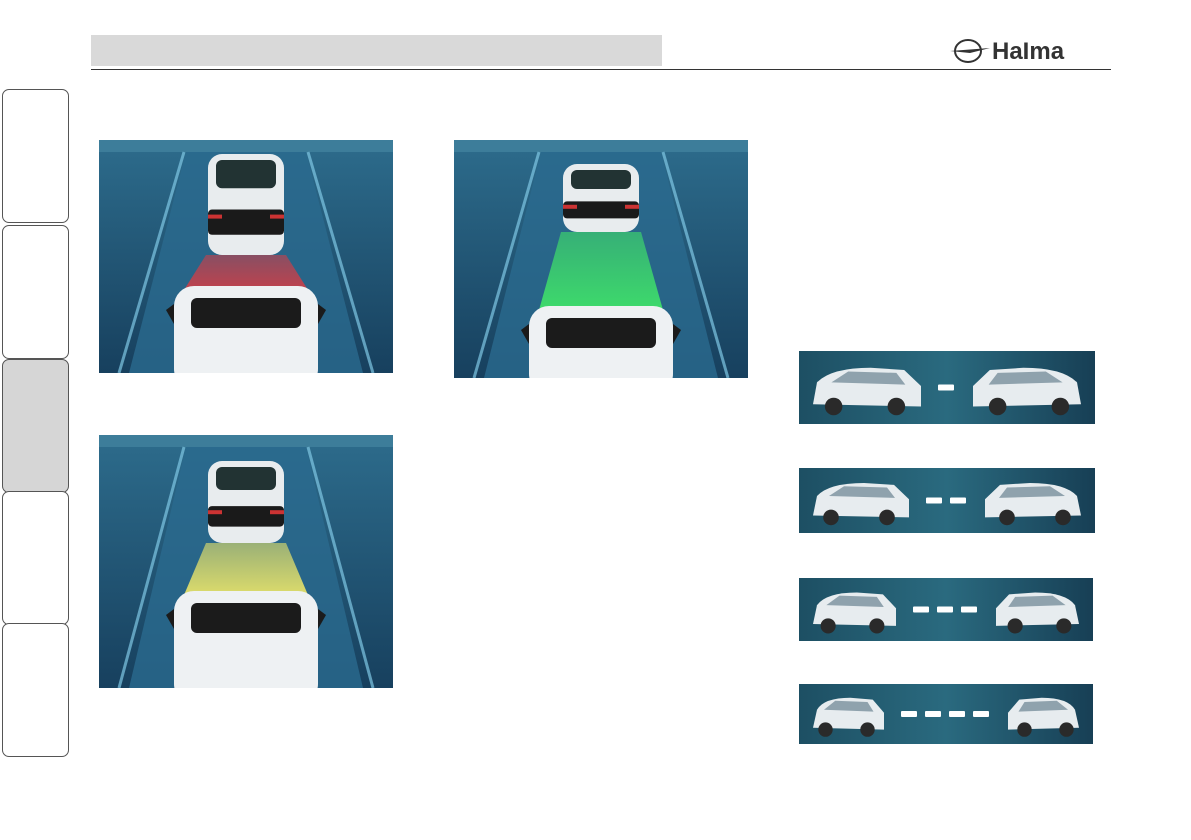 The height and width of the screenshot is (840, 1191). I want to click on following-distance-close-figure, so click(246, 256).